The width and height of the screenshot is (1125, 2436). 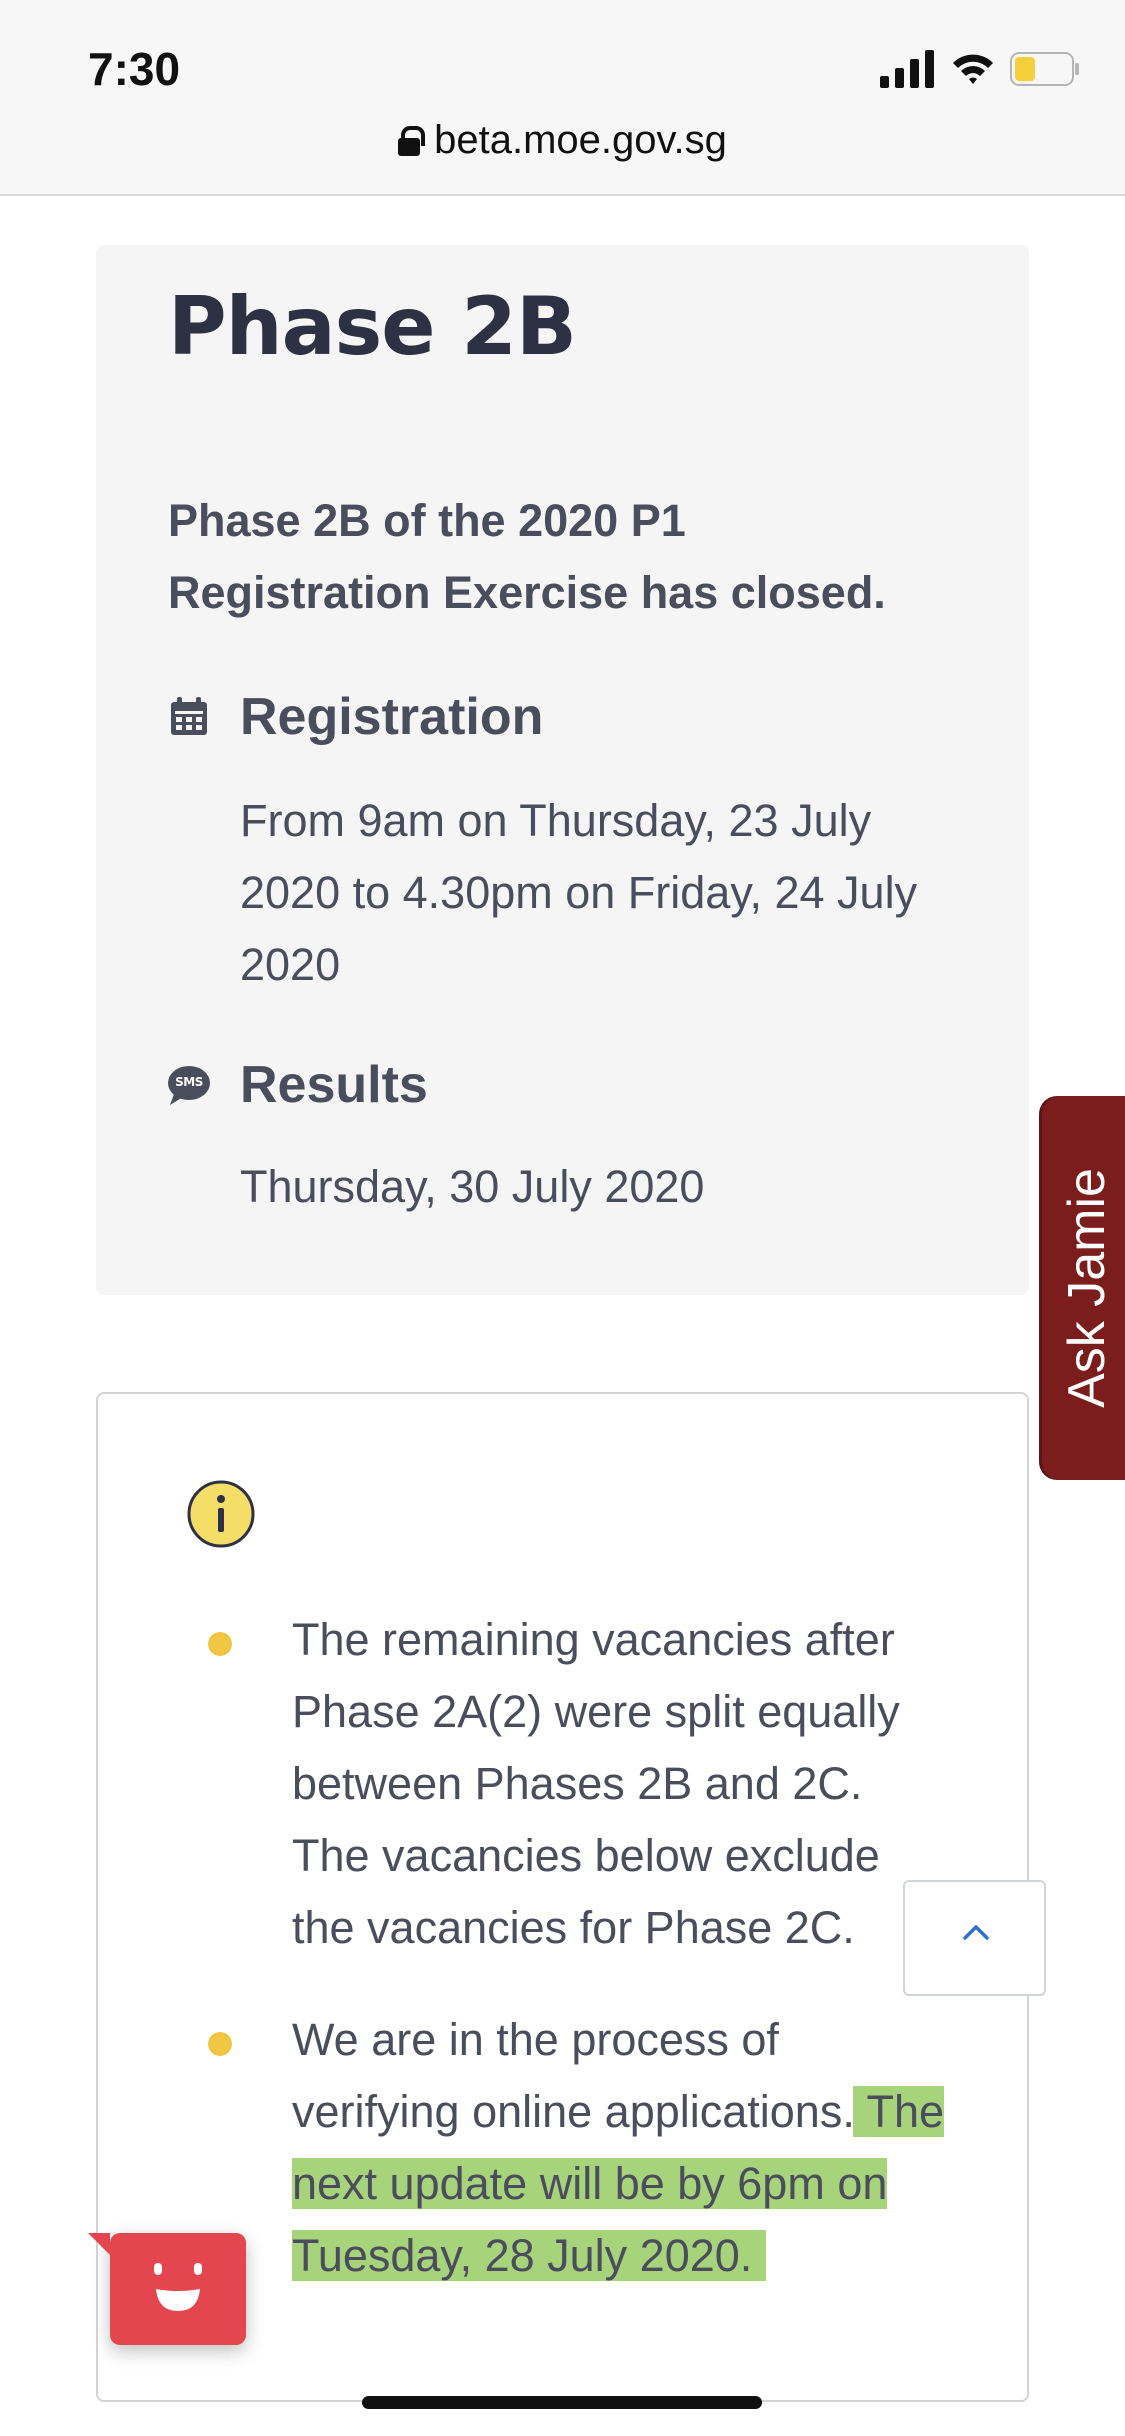 What do you see at coordinates (134, 69) in the screenshot?
I see `clock: 7:30` at bounding box center [134, 69].